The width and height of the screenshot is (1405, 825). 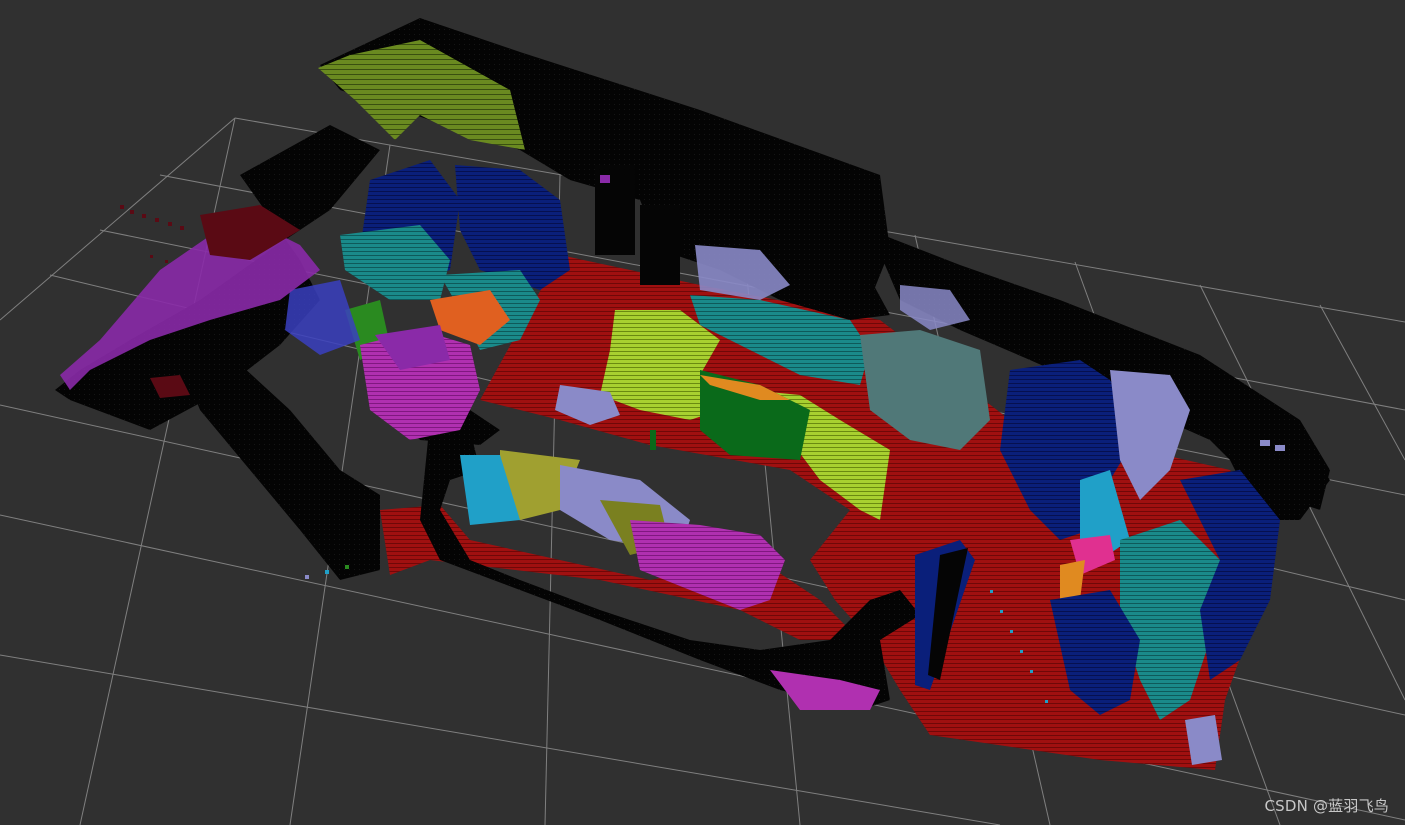 What do you see at coordinates (322, 317) in the screenshot?
I see `segment-blue-light` at bounding box center [322, 317].